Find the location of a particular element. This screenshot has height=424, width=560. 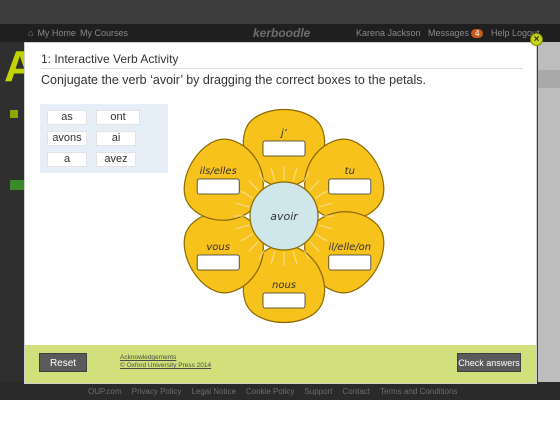

background-right-panel is located at coordinates (549, 212).